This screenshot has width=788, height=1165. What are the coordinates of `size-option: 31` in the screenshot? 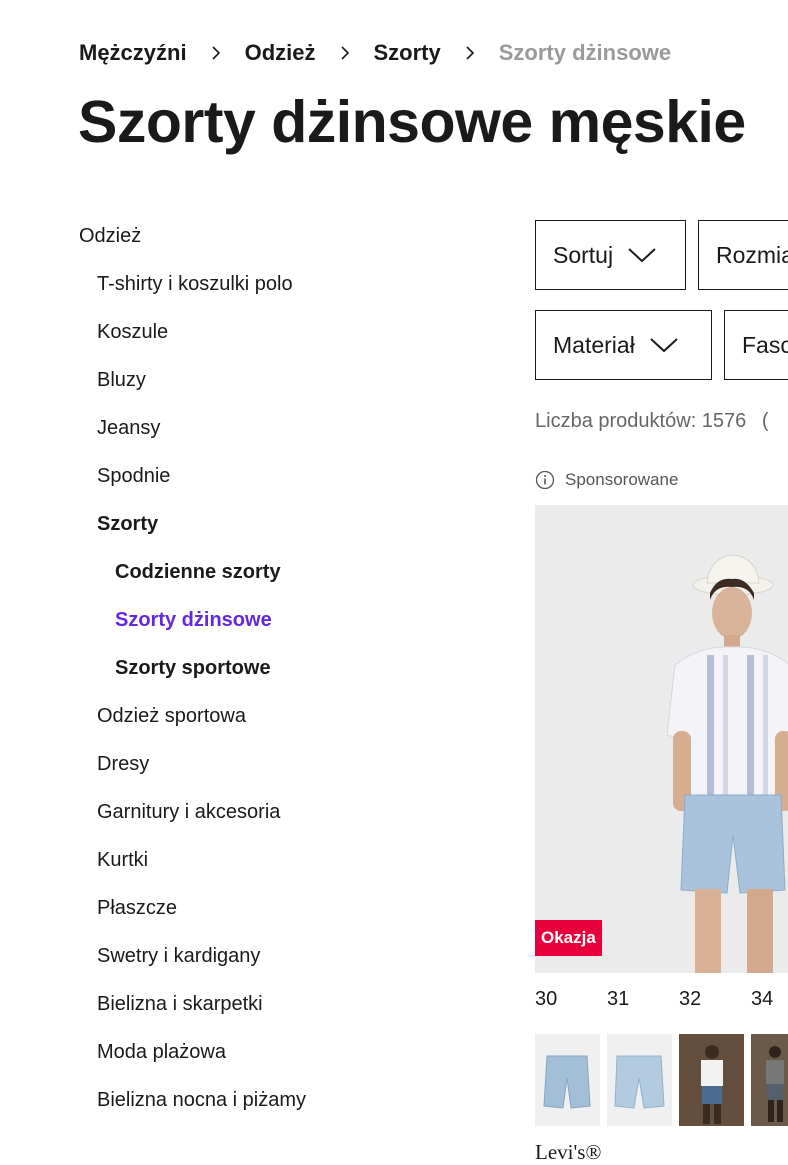 It's located at (643, 999).